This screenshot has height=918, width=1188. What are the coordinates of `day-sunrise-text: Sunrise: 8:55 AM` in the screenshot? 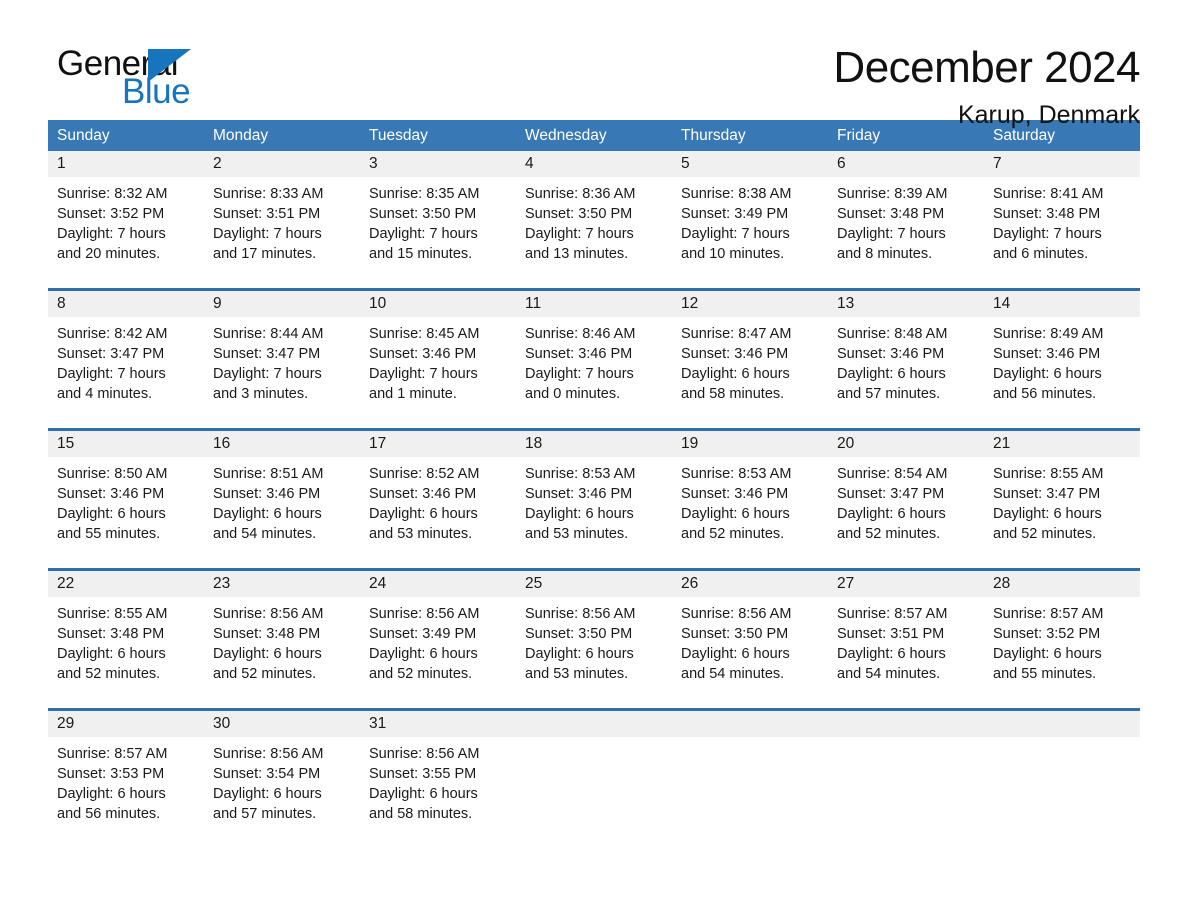 It's located at (1048, 474).